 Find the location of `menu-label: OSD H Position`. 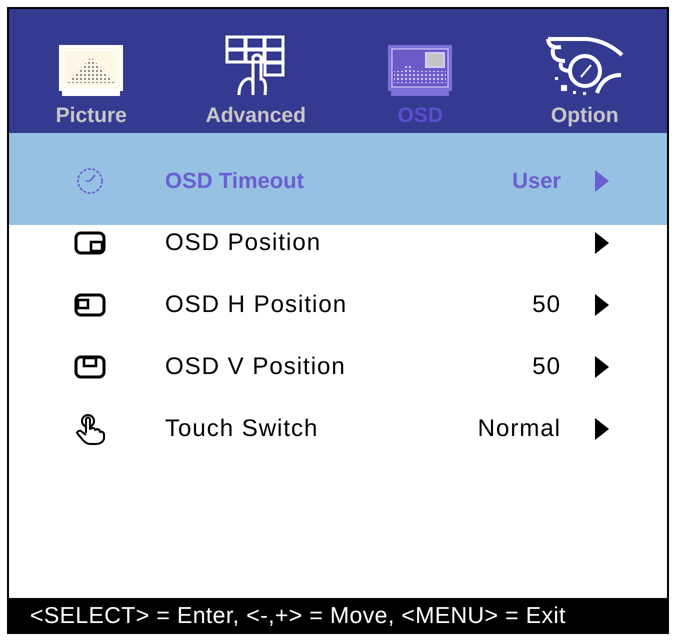

menu-label: OSD H Position is located at coordinates (256, 305).